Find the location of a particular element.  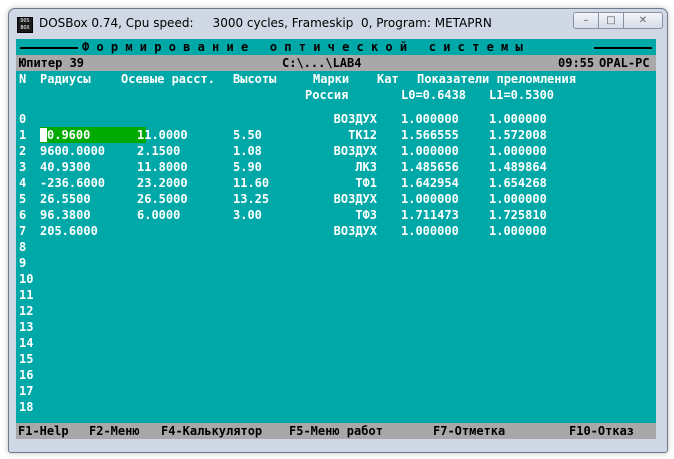

row-number: 18 is located at coordinates (26, 407).